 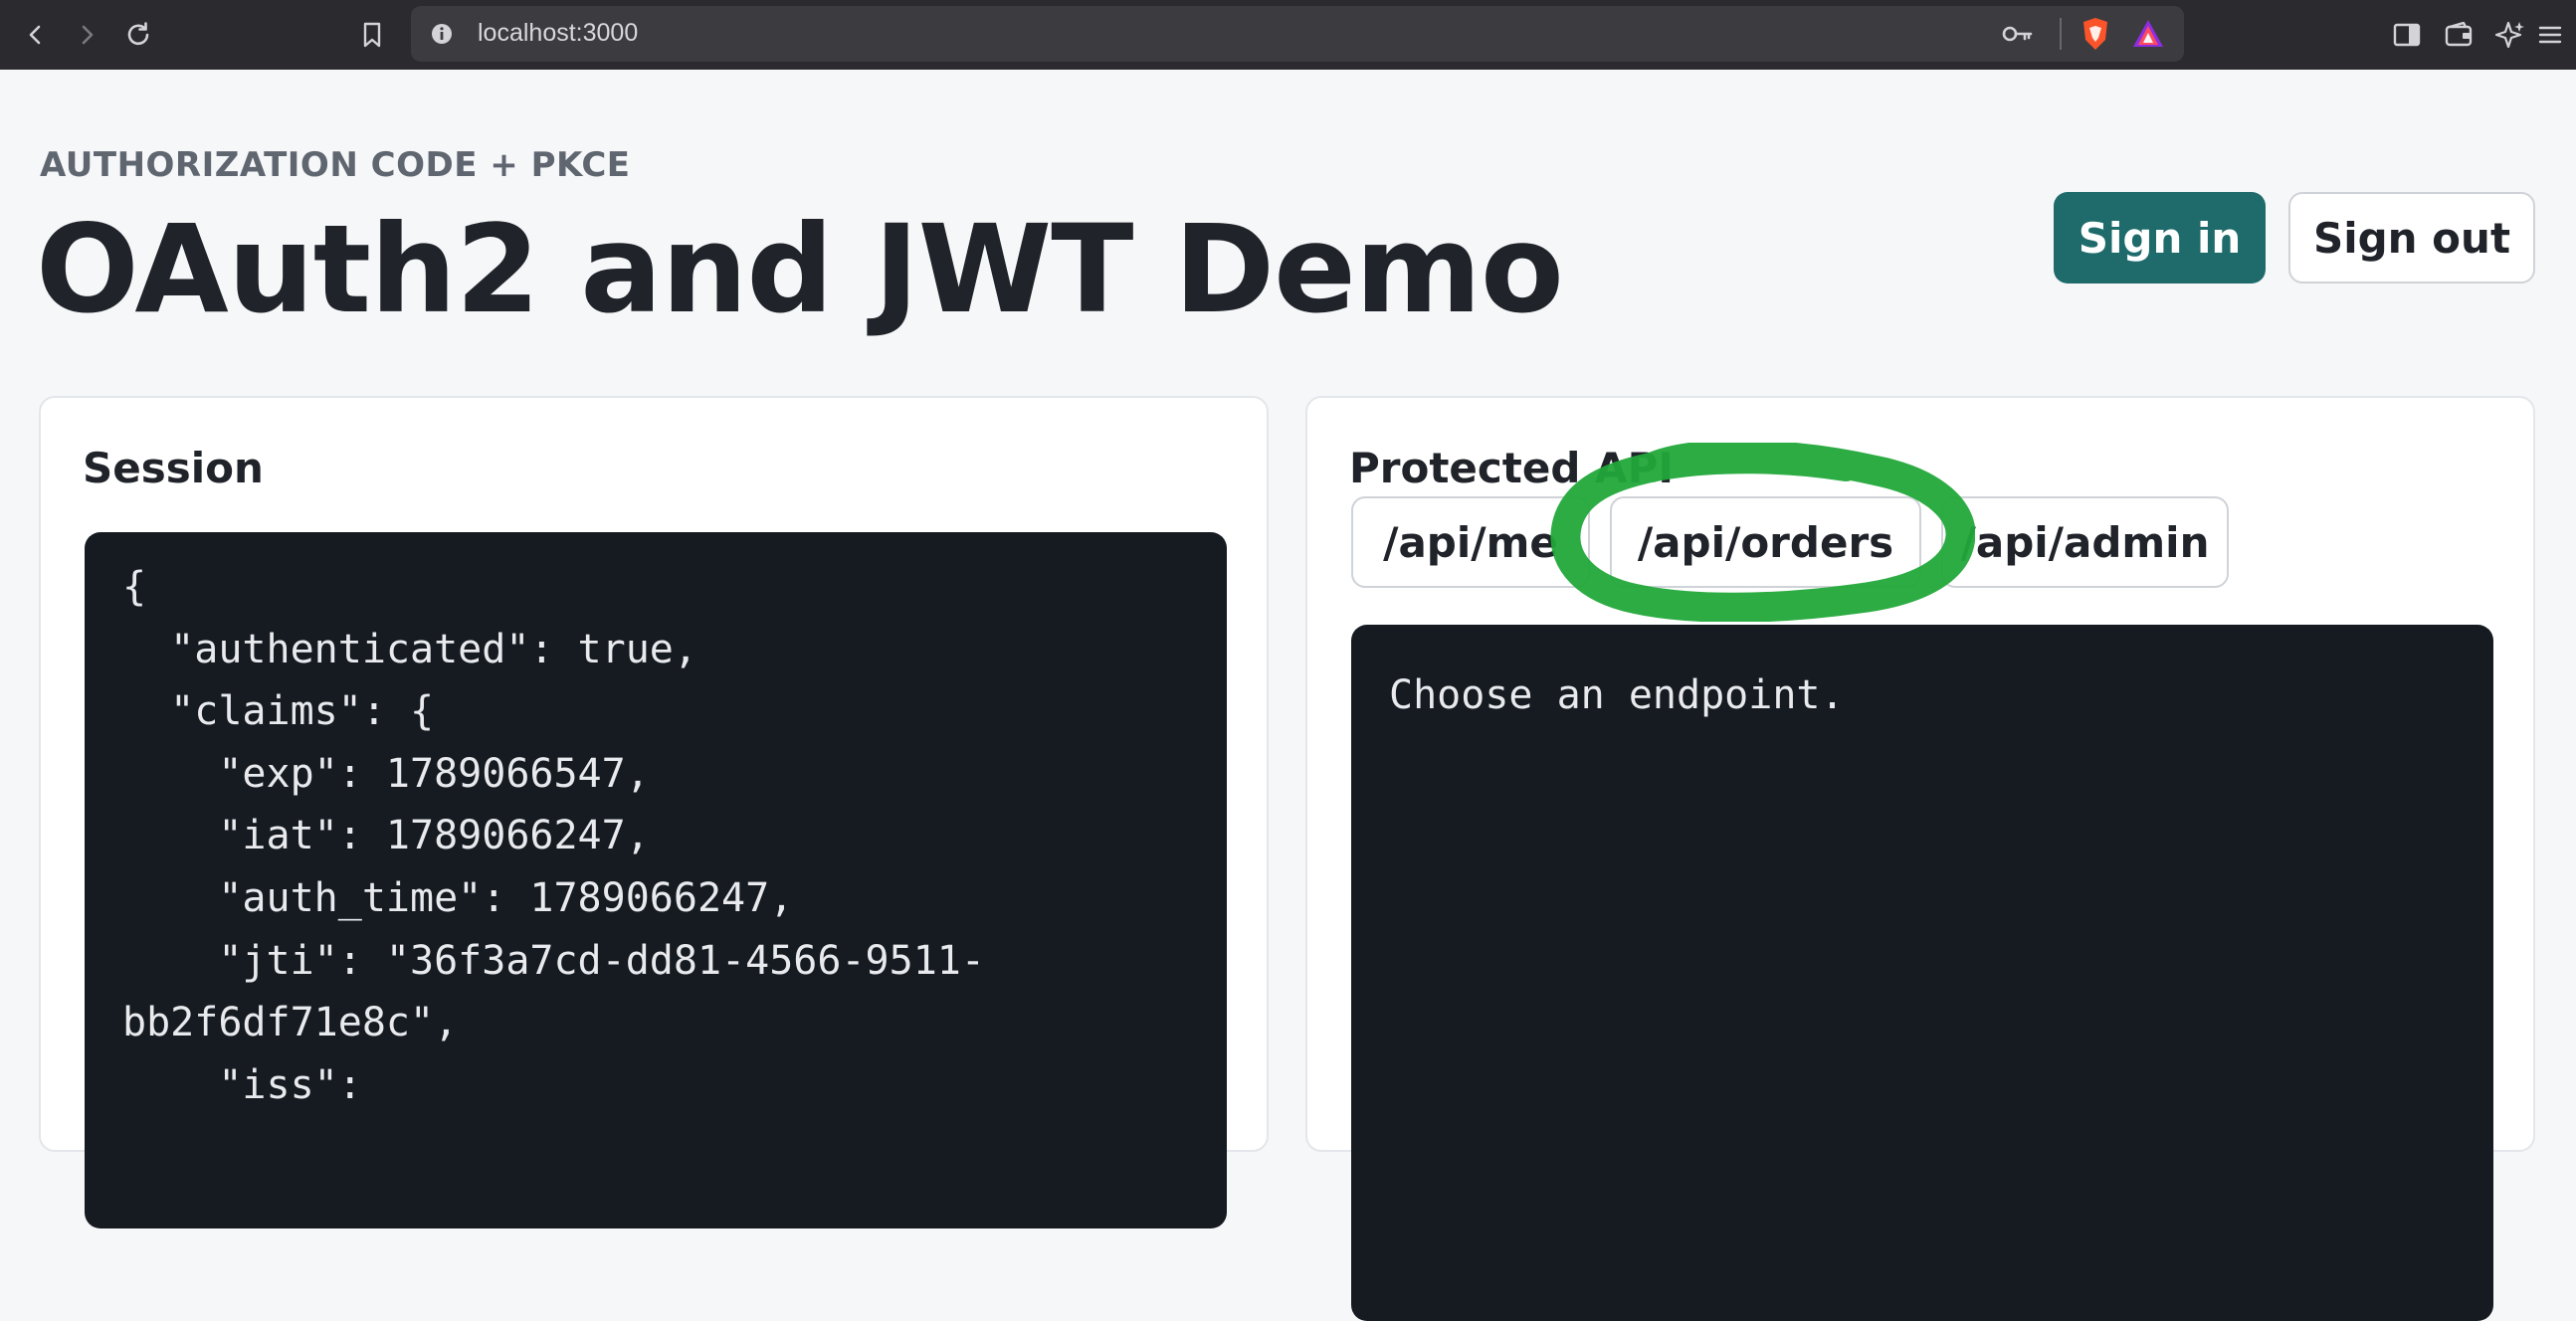 I want to click on site-info-icon, so click(x=442, y=36).